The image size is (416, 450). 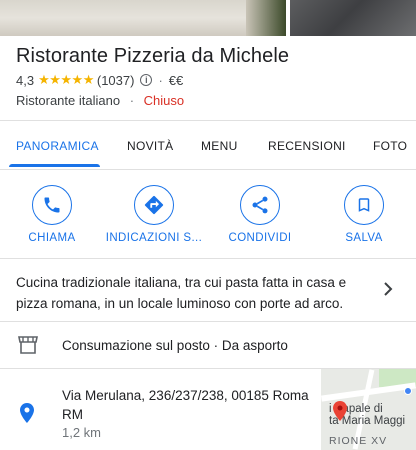 What do you see at coordinates (25, 80) in the screenshot?
I see `rating-value: 4,3` at bounding box center [25, 80].